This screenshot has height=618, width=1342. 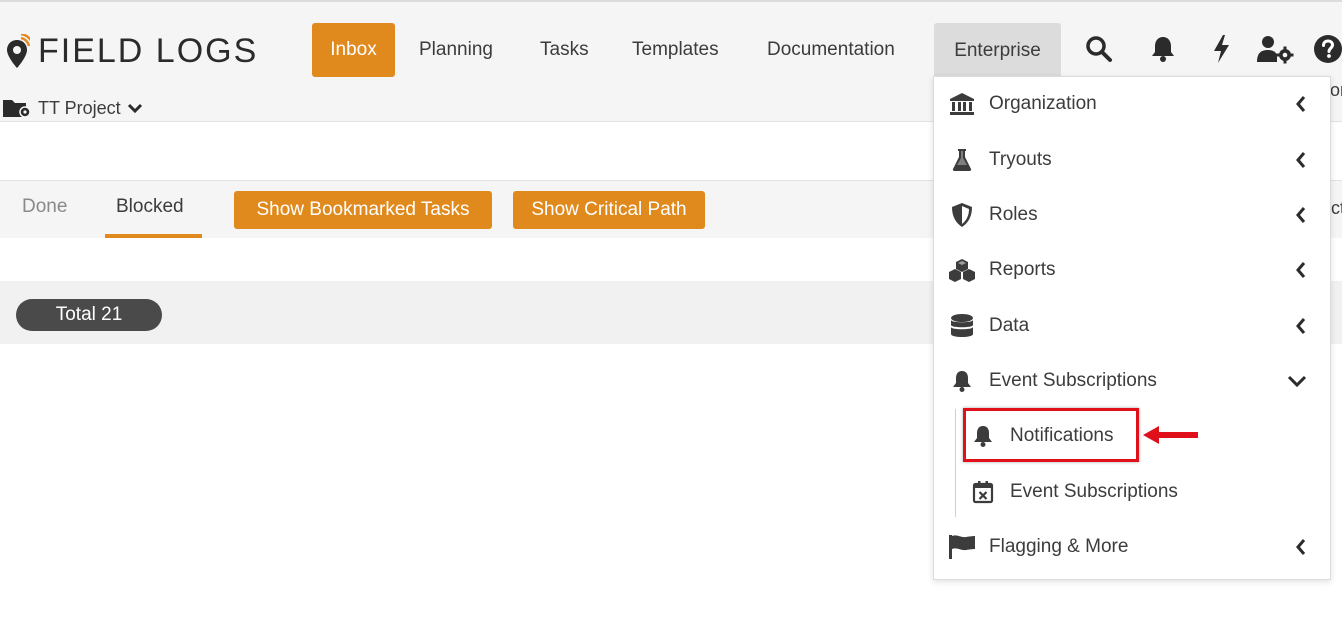 I want to click on menu-item-roles: Roles, so click(x=1132, y=215).